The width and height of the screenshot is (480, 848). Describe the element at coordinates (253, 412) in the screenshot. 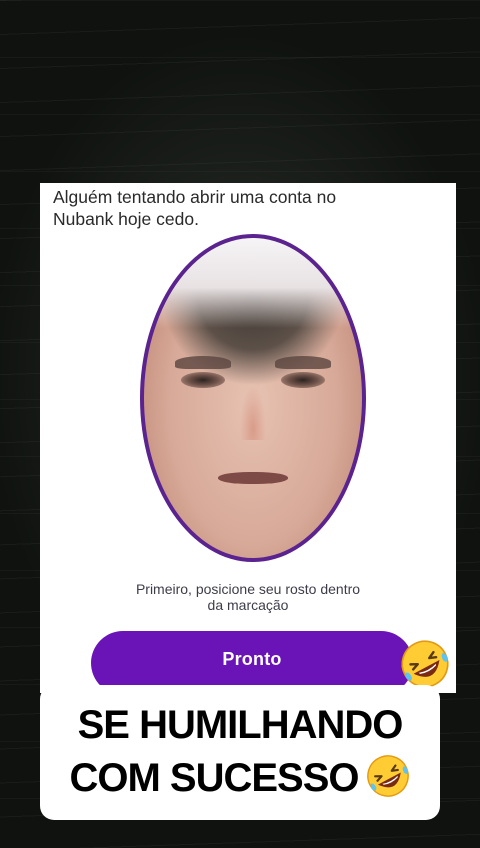

I see `nose` at that location.